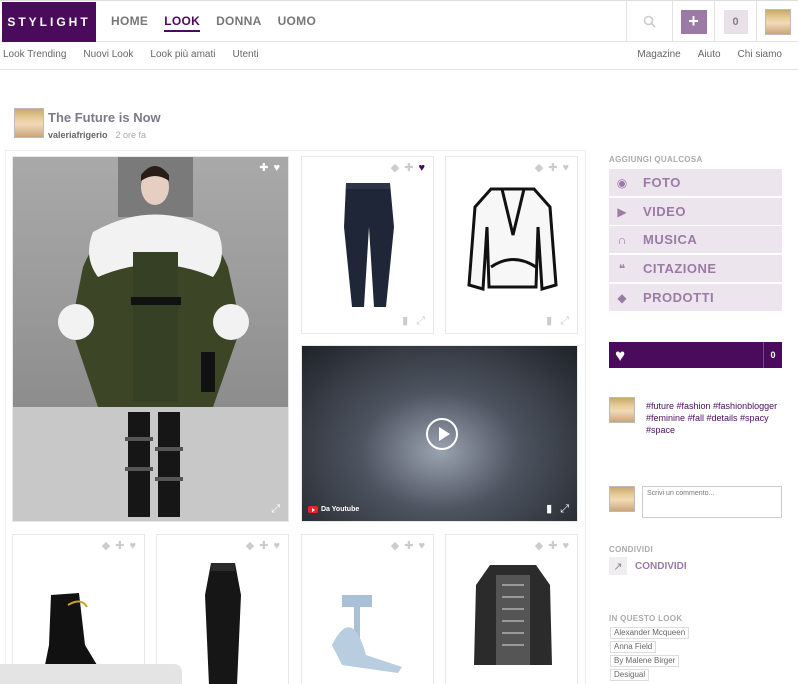 The height and width of the screenshot is (684, 798). Describe the element at coordinates (630, 675) in the screenshot. I see `brand-tag: Desigual` at that location.